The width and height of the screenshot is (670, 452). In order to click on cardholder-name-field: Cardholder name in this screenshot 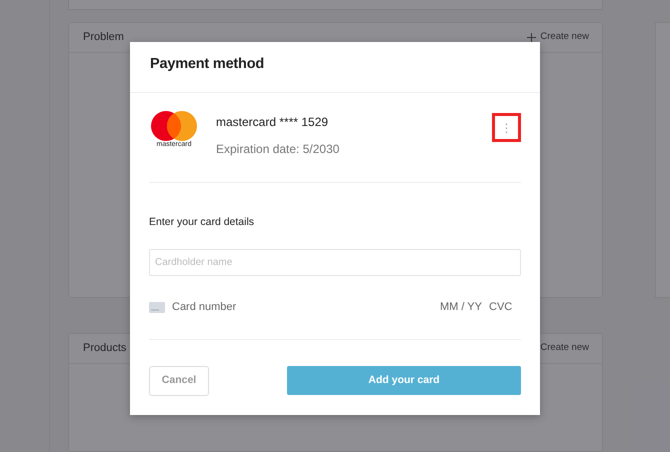, I will do `click(335, 262)`.